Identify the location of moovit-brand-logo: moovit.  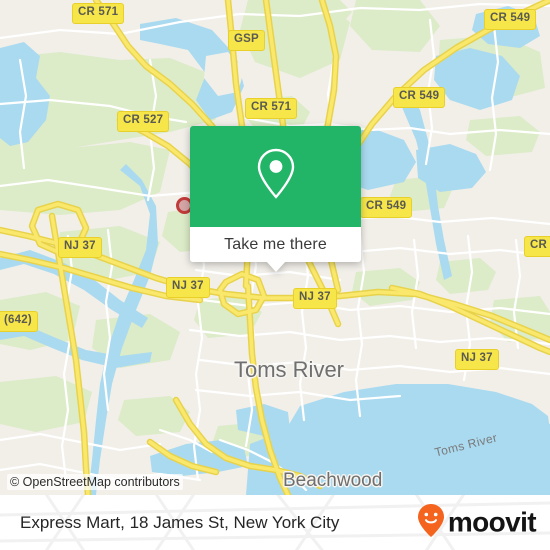
(476, 522).